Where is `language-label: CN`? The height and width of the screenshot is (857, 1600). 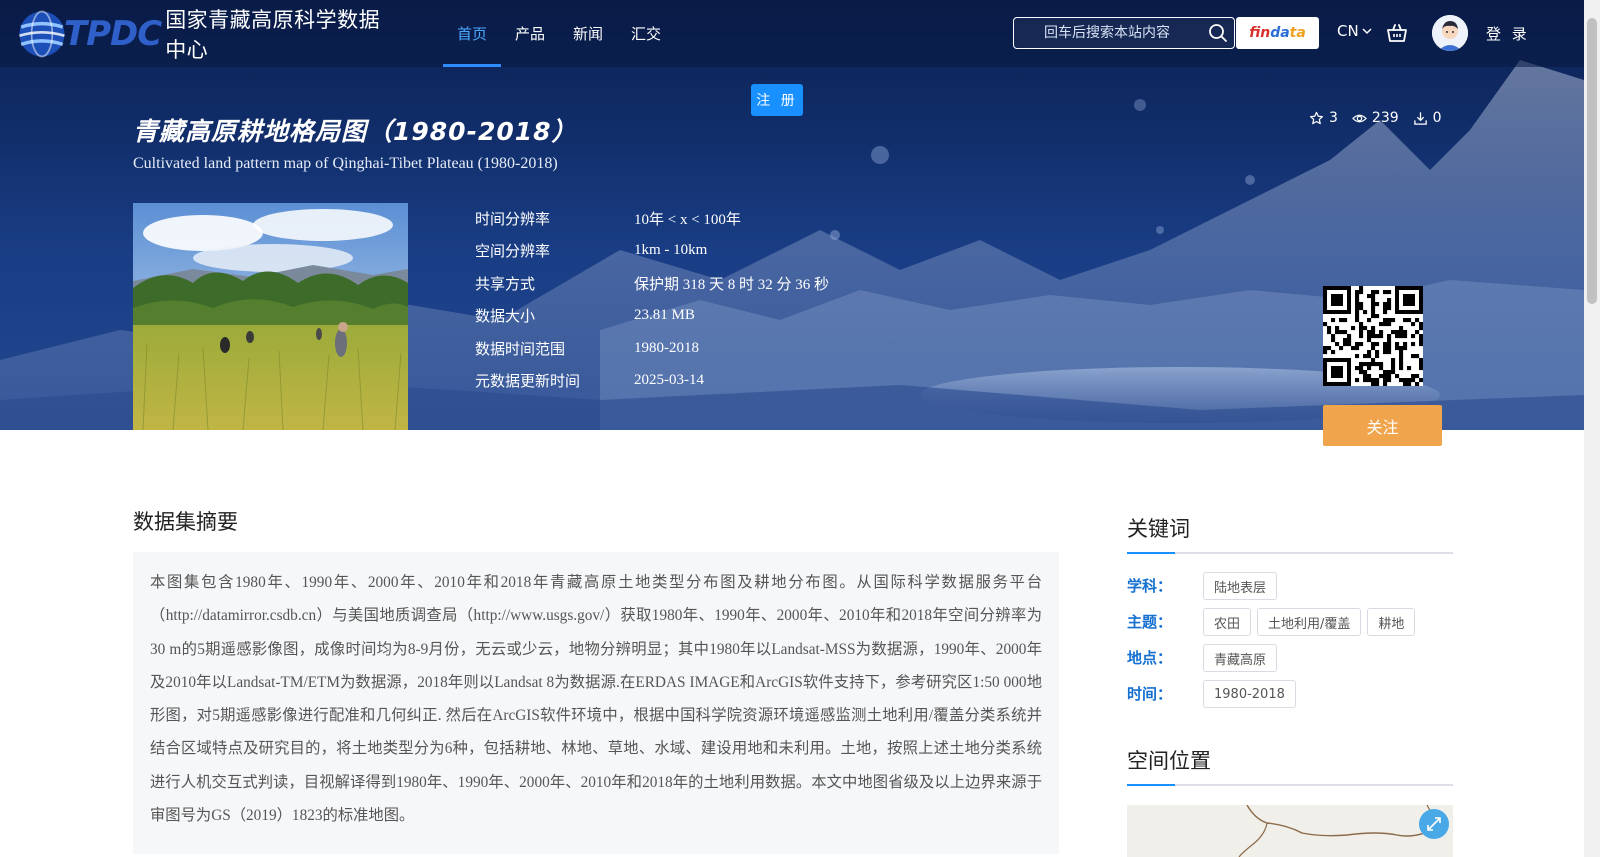
language-label: CN is located at coordinates (1348, 31).